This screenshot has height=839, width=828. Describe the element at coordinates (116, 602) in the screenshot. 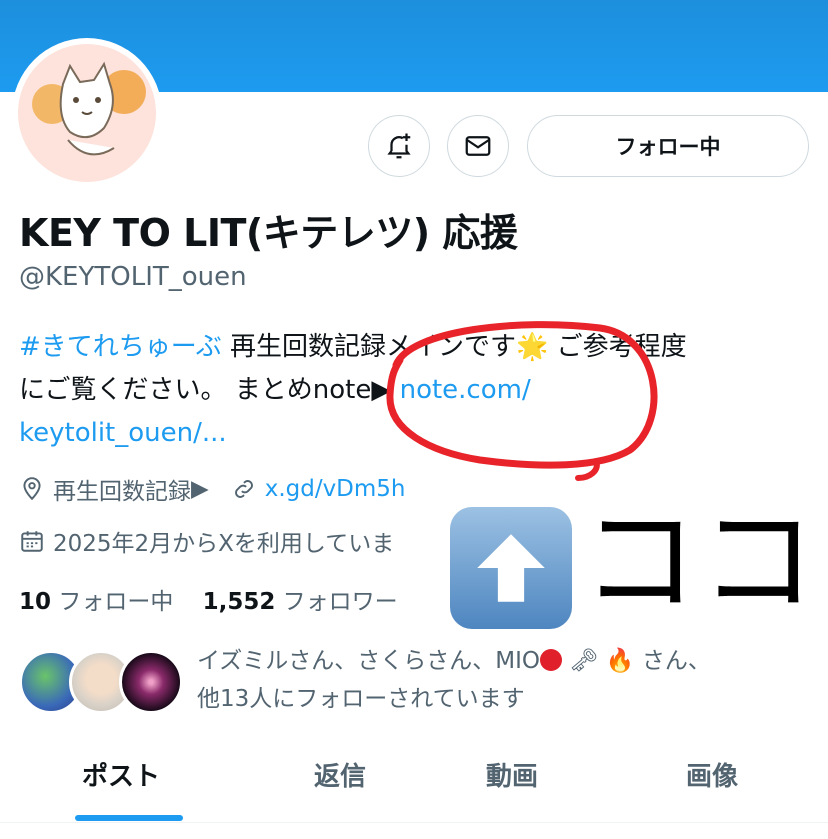

I see `following-label: フォロー中` at that location.